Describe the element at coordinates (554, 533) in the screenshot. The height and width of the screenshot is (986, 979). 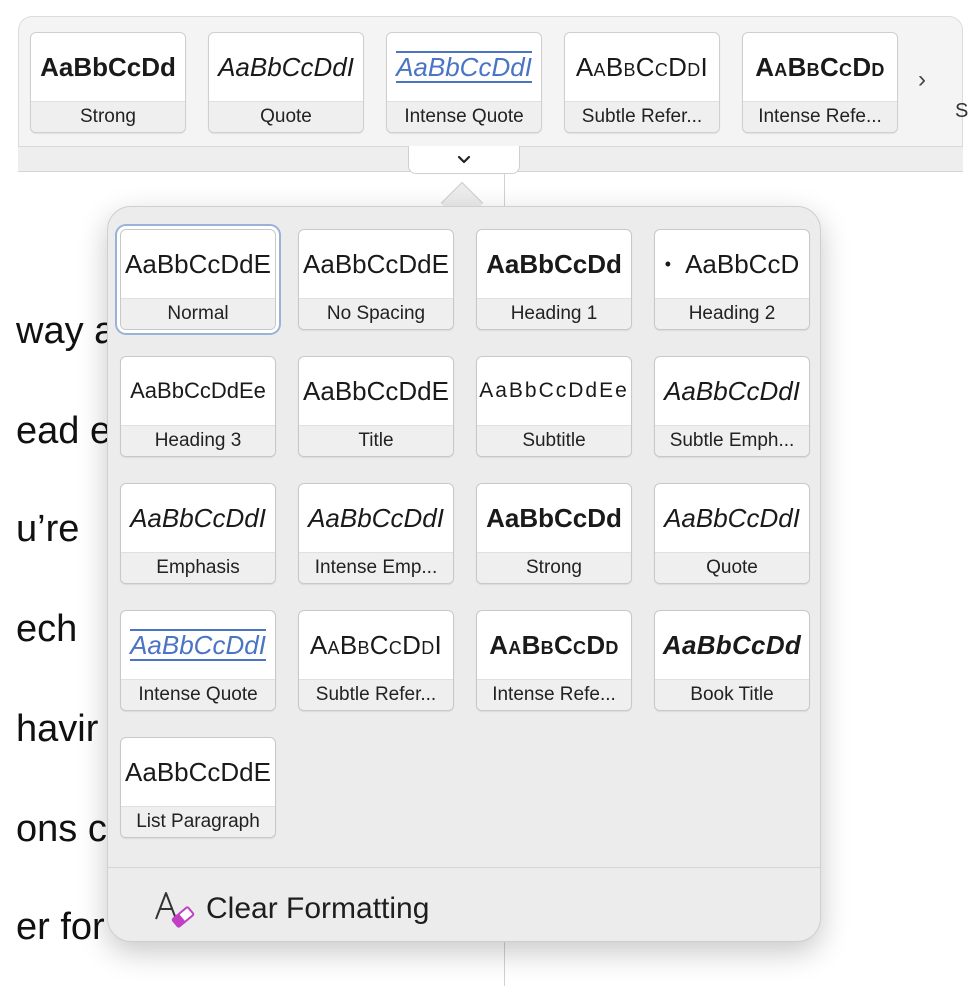
I see `style-tile-strong: AaBbCcDd Strong` at that location.